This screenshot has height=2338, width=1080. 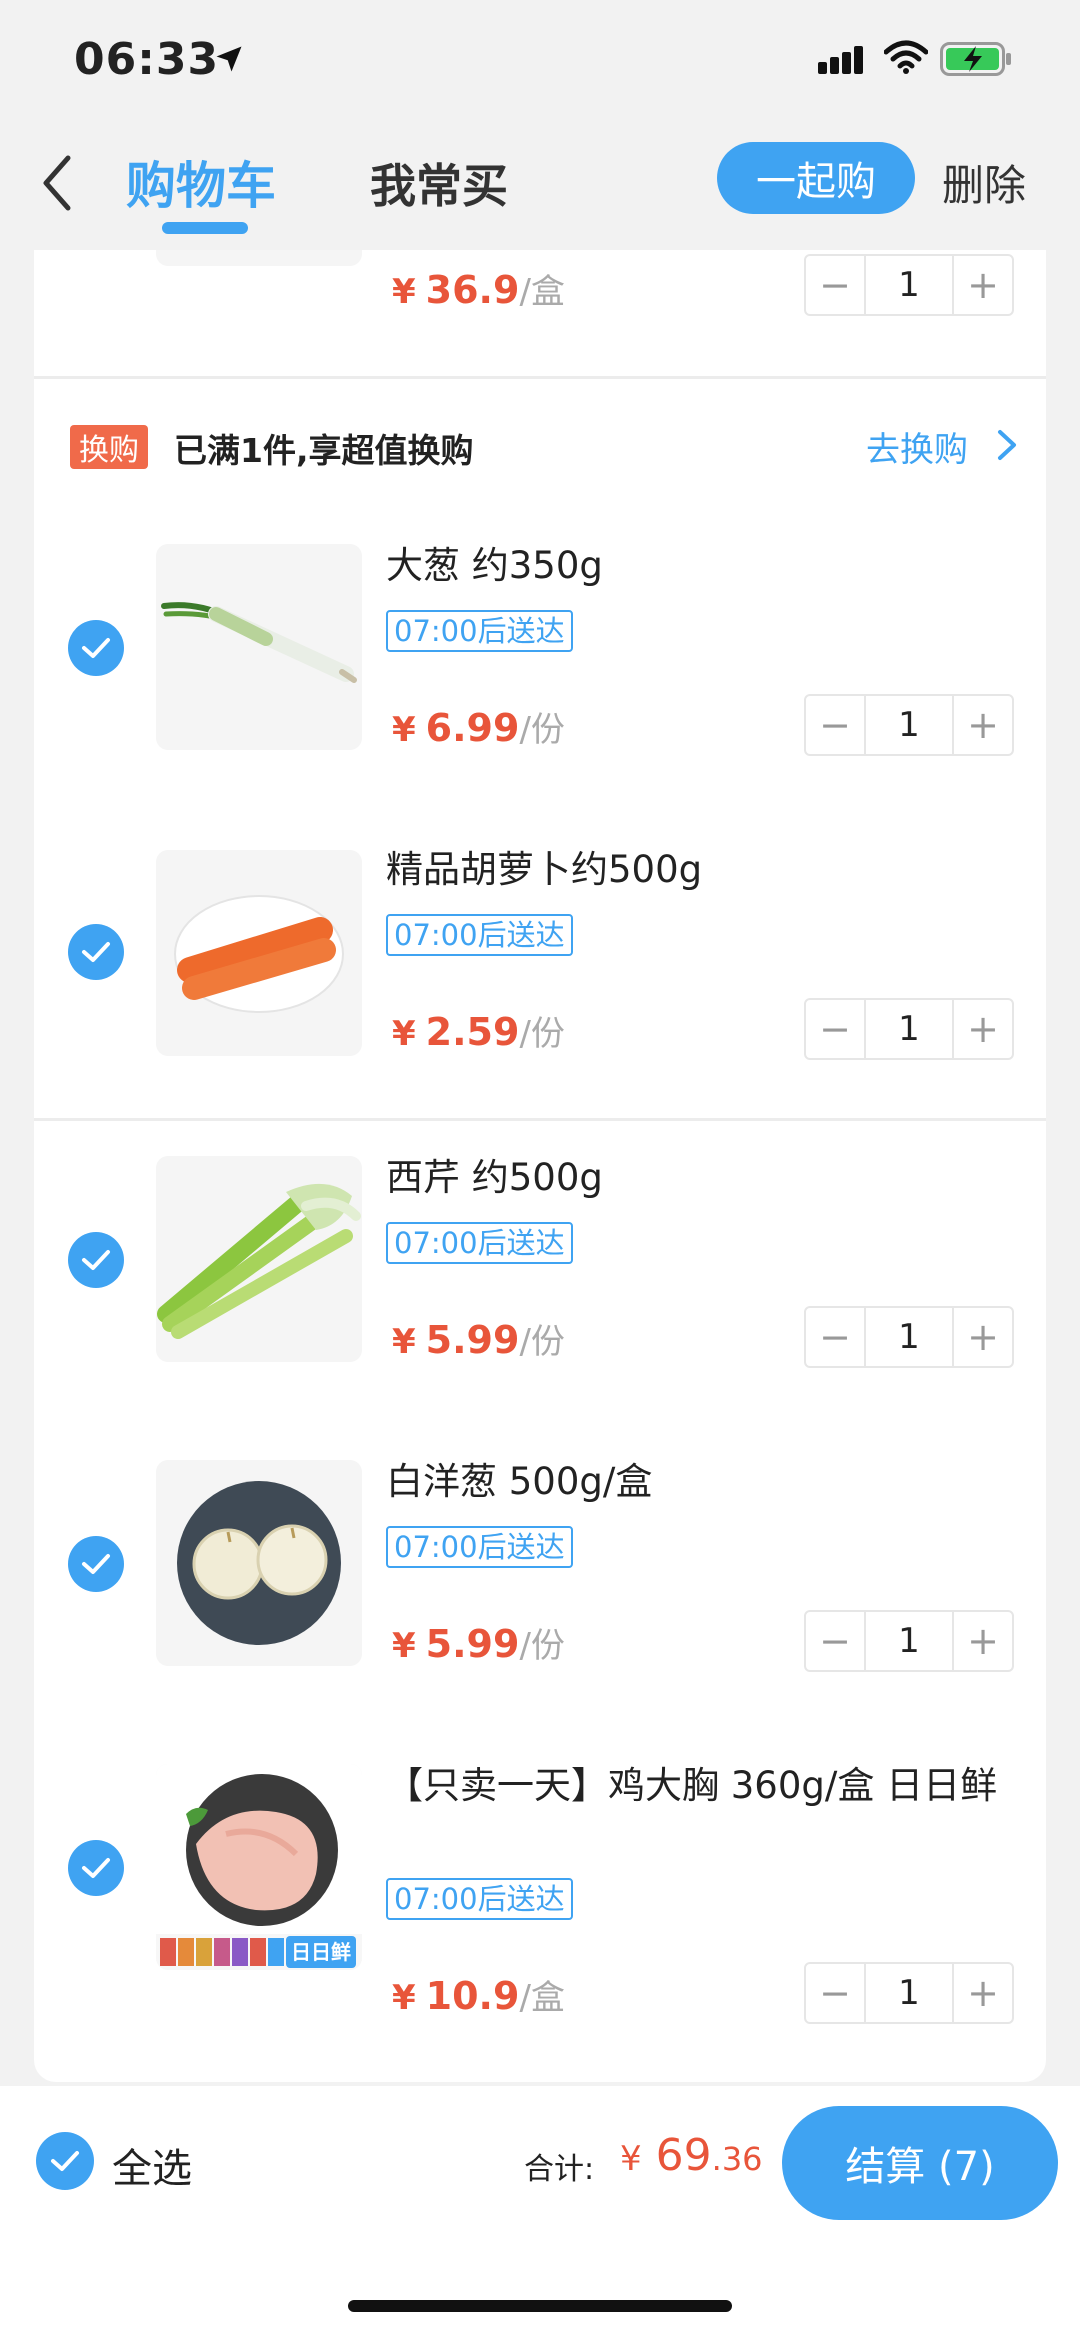 I want to click on nav-header: 购物车 我常买 一起购 删除, so click(x=540, y=190).